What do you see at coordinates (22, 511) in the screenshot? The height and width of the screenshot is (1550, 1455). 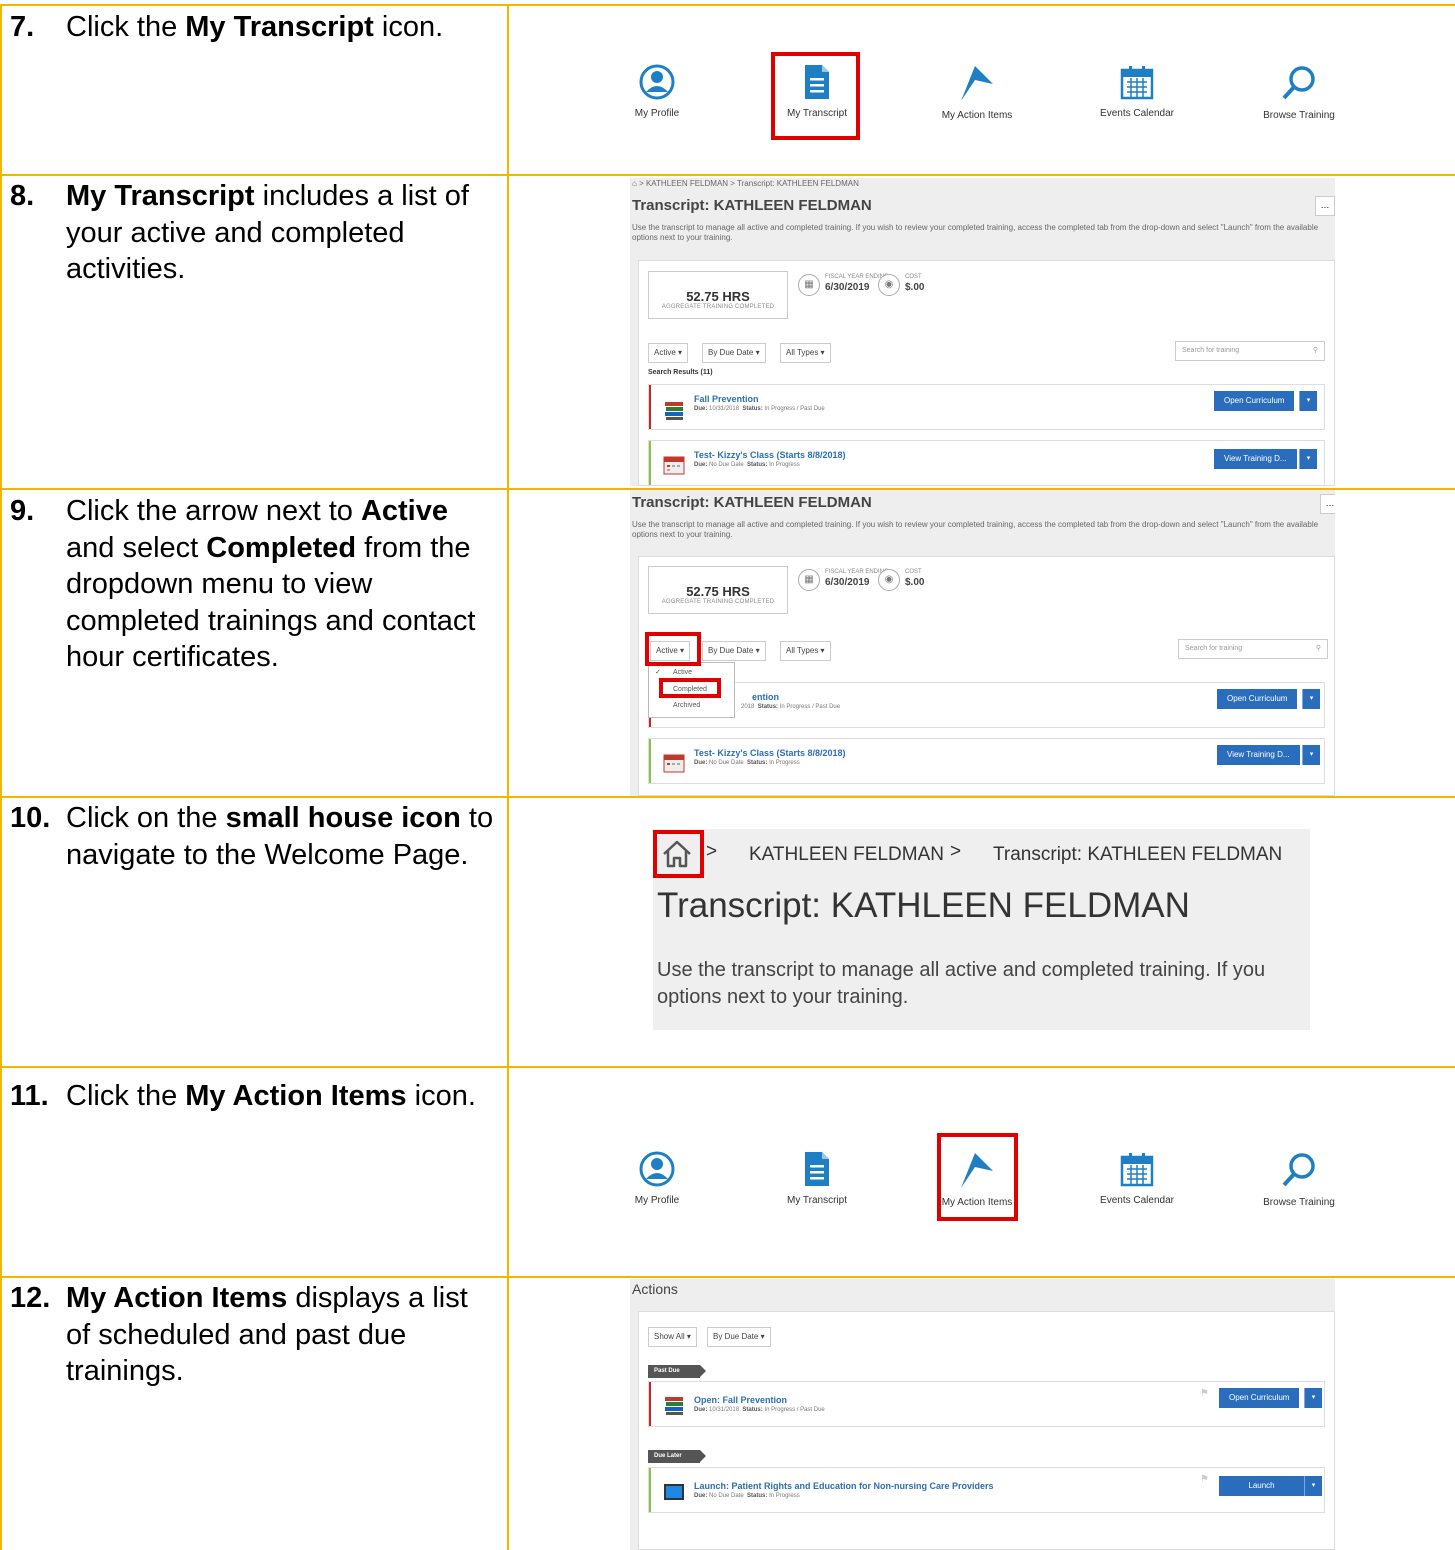 I see `step-number: 9.` at bounding box center [22, 511].